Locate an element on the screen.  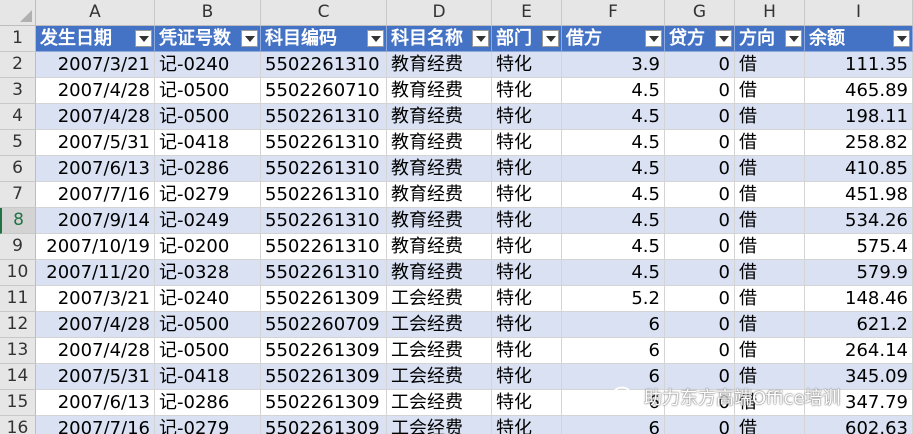
cell-date: 2007/6/13 is located at coordinates (95, 169).